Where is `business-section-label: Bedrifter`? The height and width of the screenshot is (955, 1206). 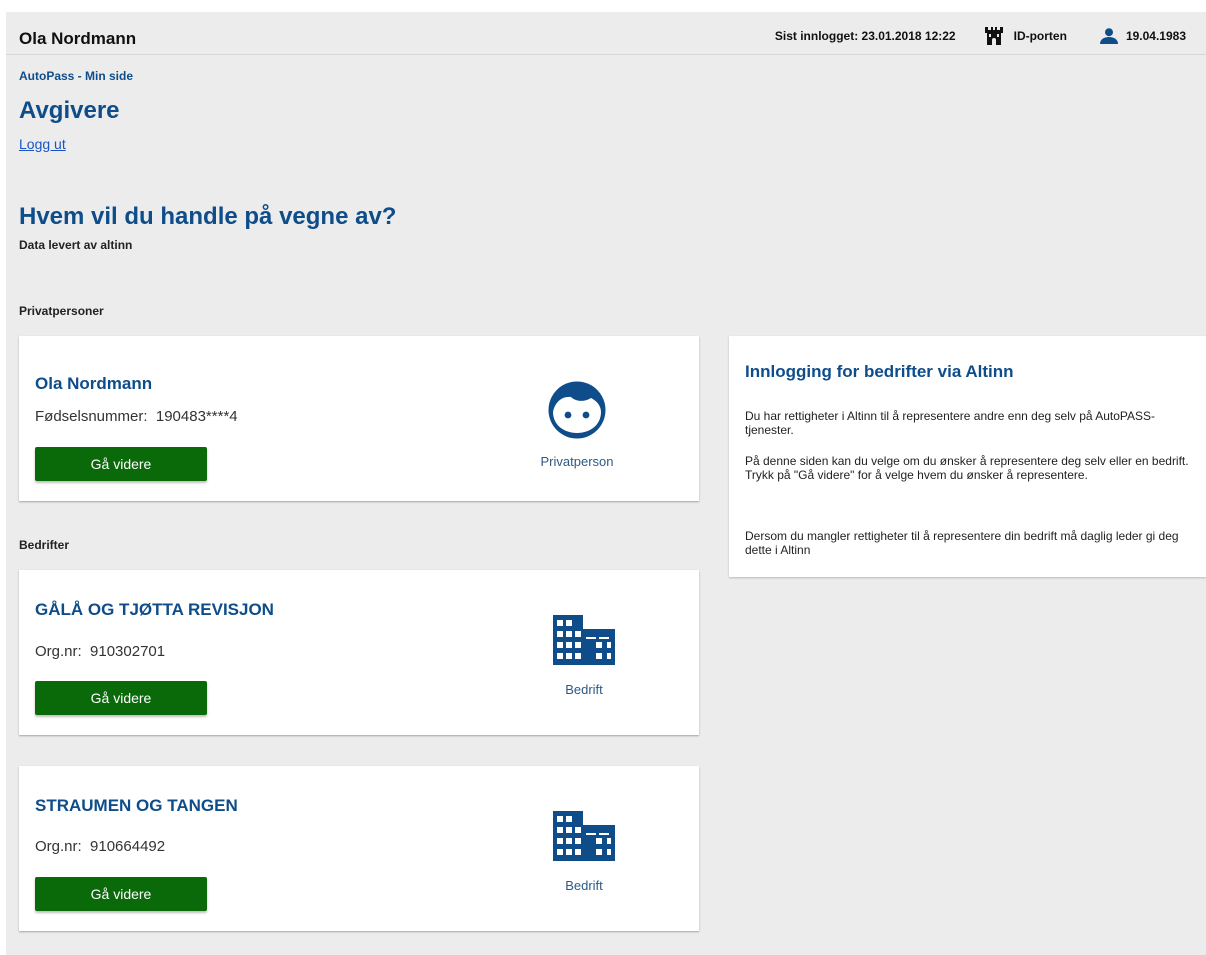
business-section-label: Bedrifter is located at coordinates (44, 545).